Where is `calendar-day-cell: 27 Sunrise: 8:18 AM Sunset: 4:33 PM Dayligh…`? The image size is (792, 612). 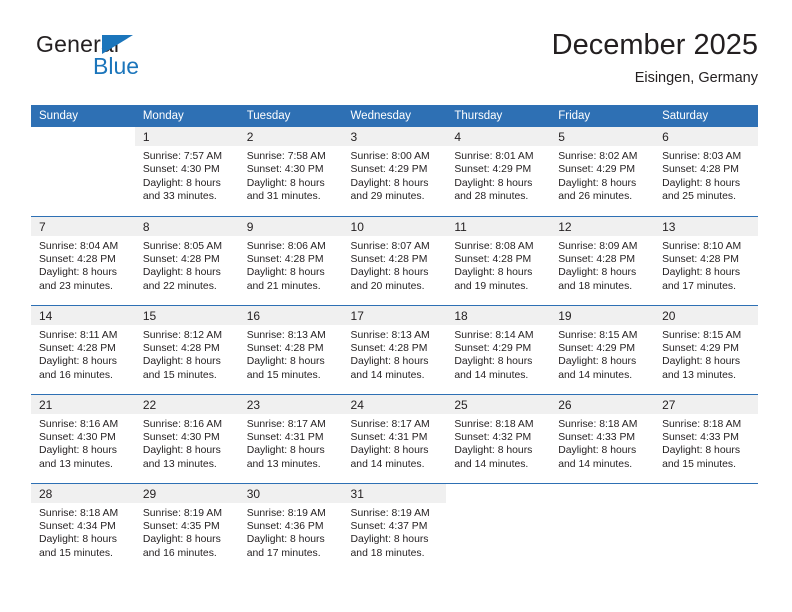 calendar-day-cell: 27 Sunrise: 8:18 AM Sunset: 4:33 PM Dayligh… is located at coordinates (706, 438).